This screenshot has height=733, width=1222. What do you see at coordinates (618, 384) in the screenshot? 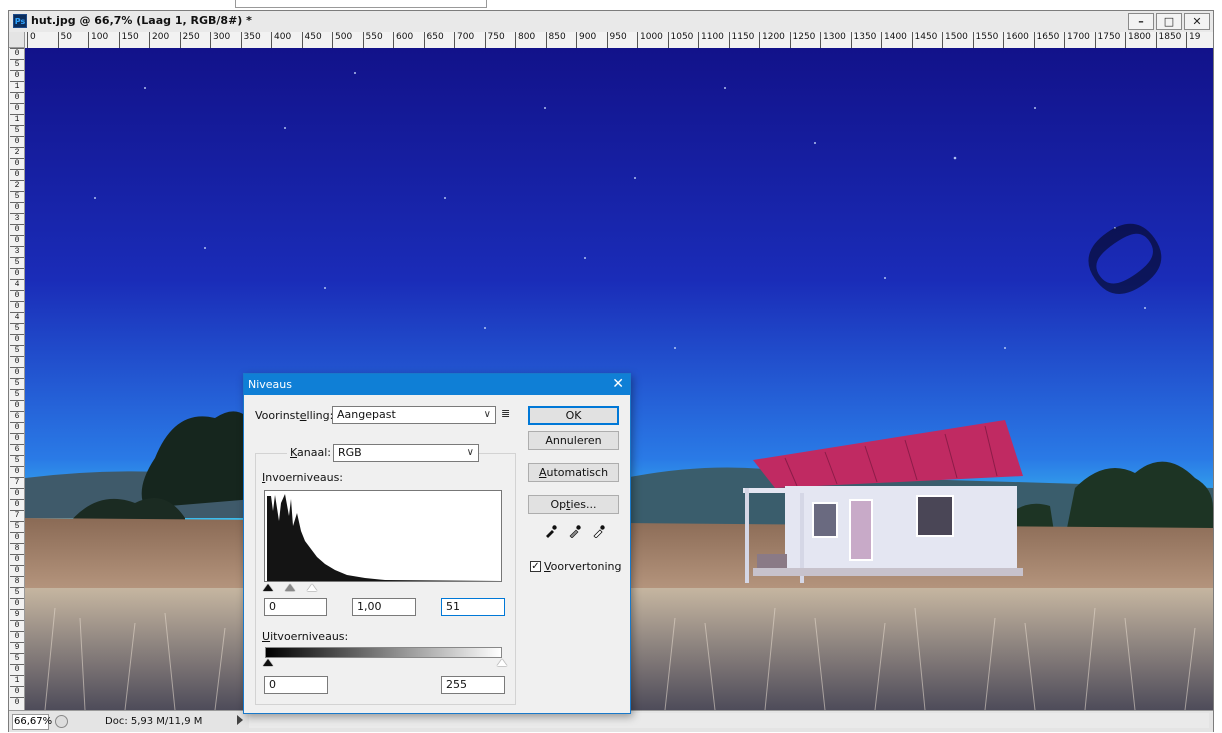
I see `dialog-close-icon: ✕` at bounding box center [618, 384].